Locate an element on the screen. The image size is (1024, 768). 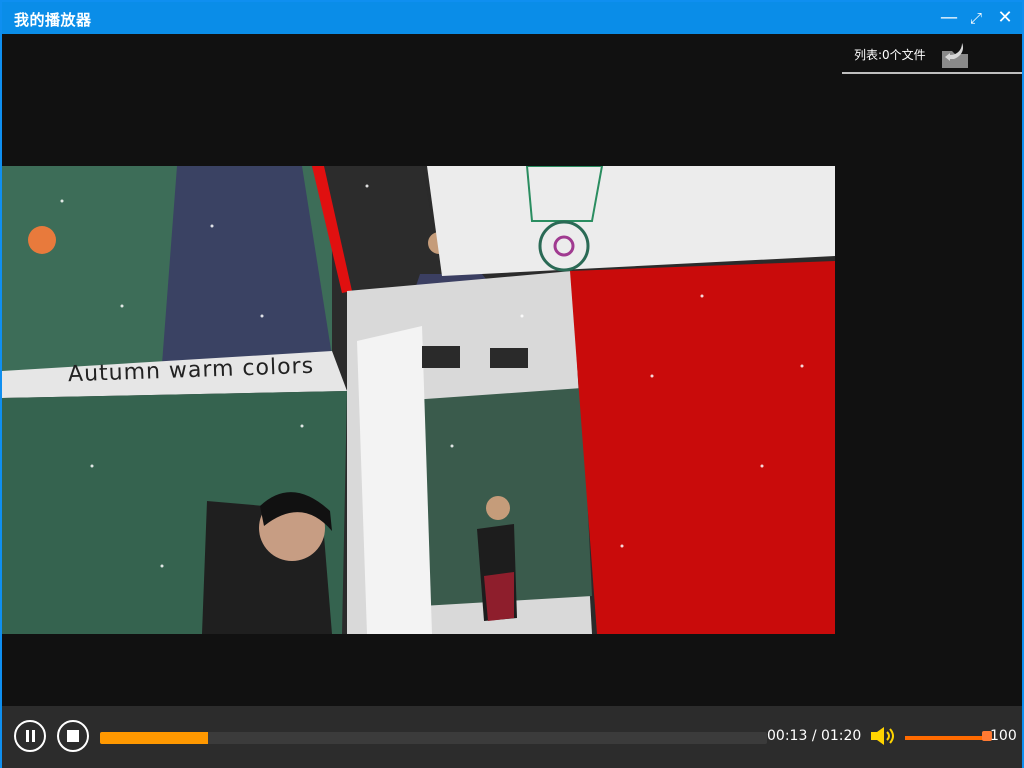
minimize-button: — is located at coordinates (949, 18).